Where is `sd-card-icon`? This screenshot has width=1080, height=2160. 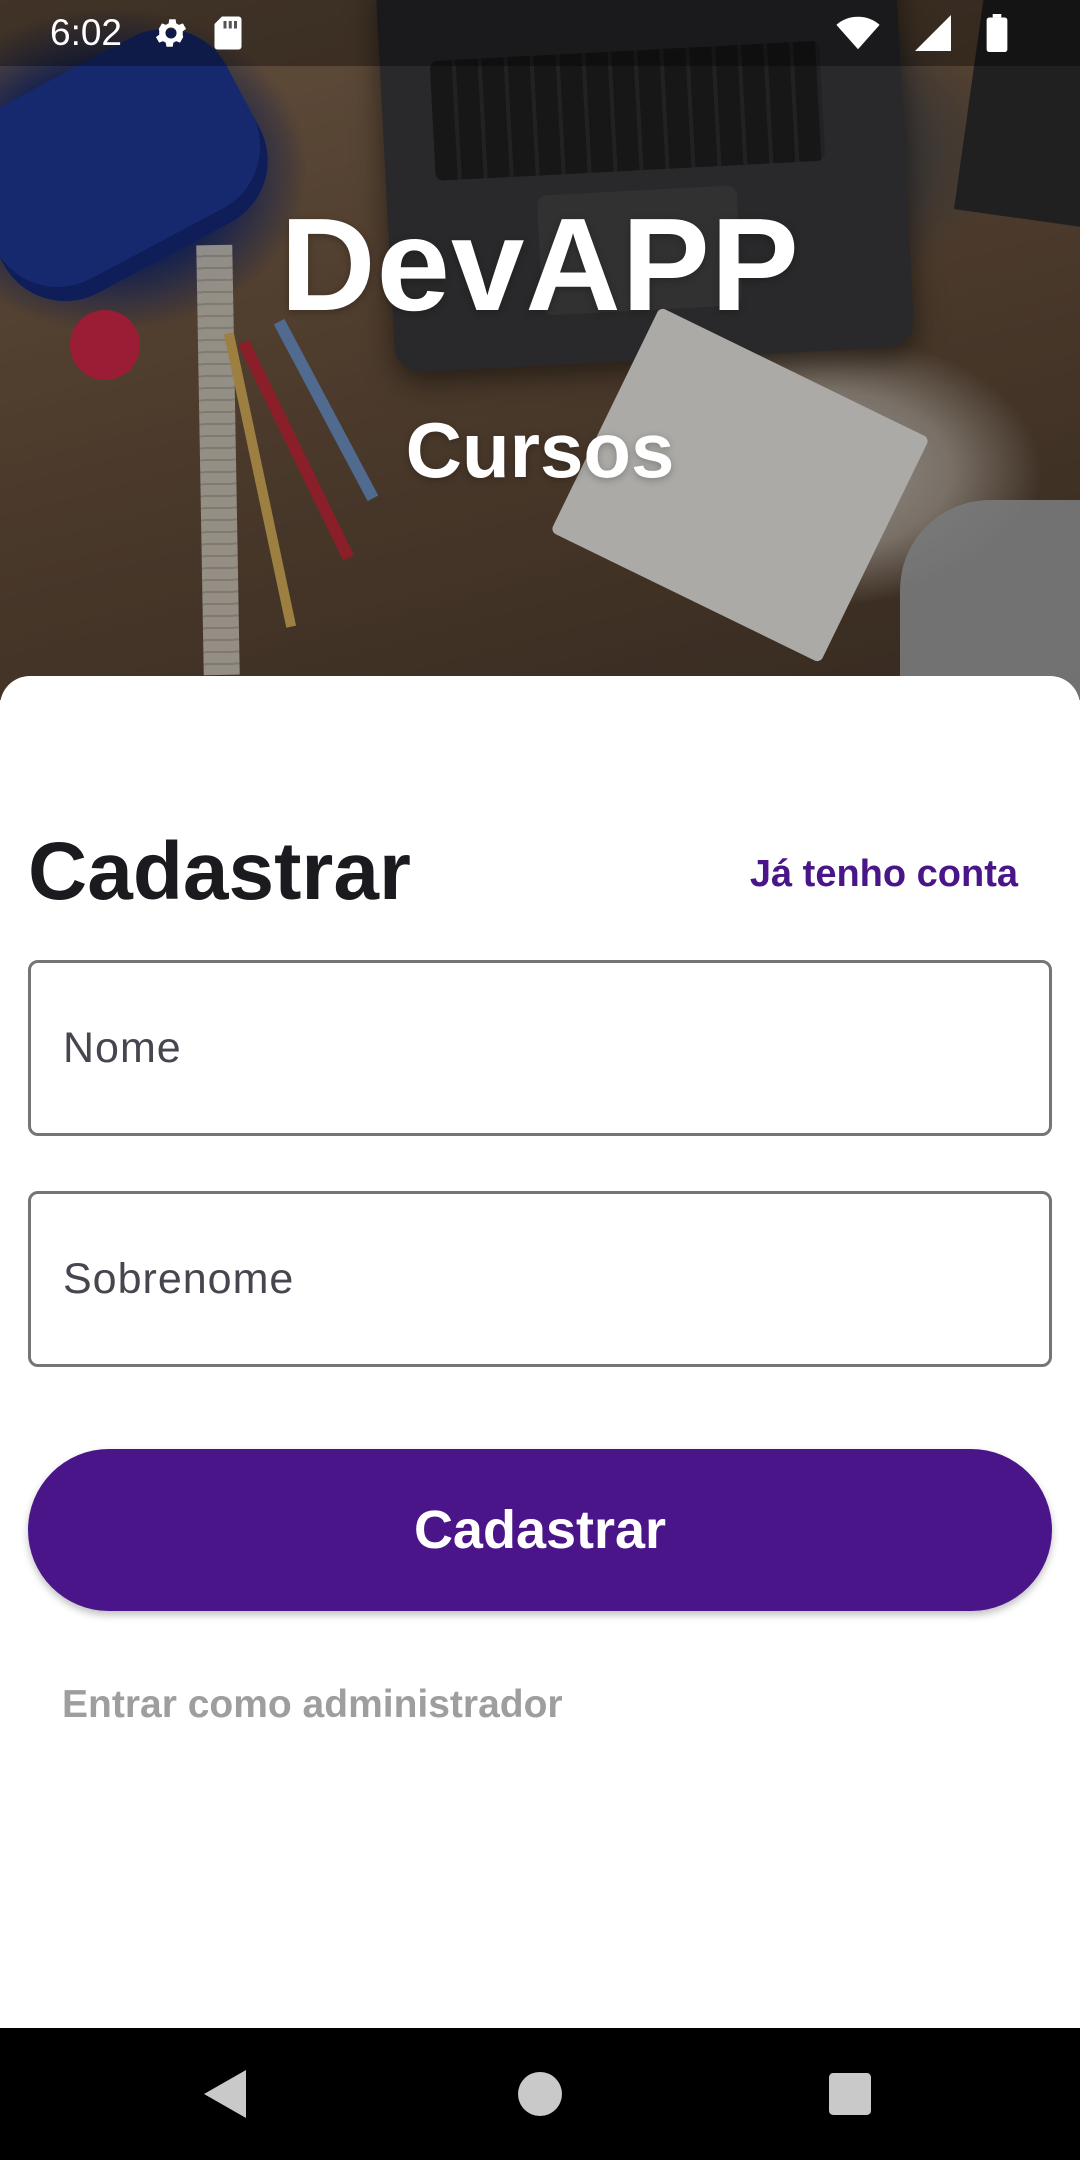 sd-card-icon is located at coordinates (228, 33).